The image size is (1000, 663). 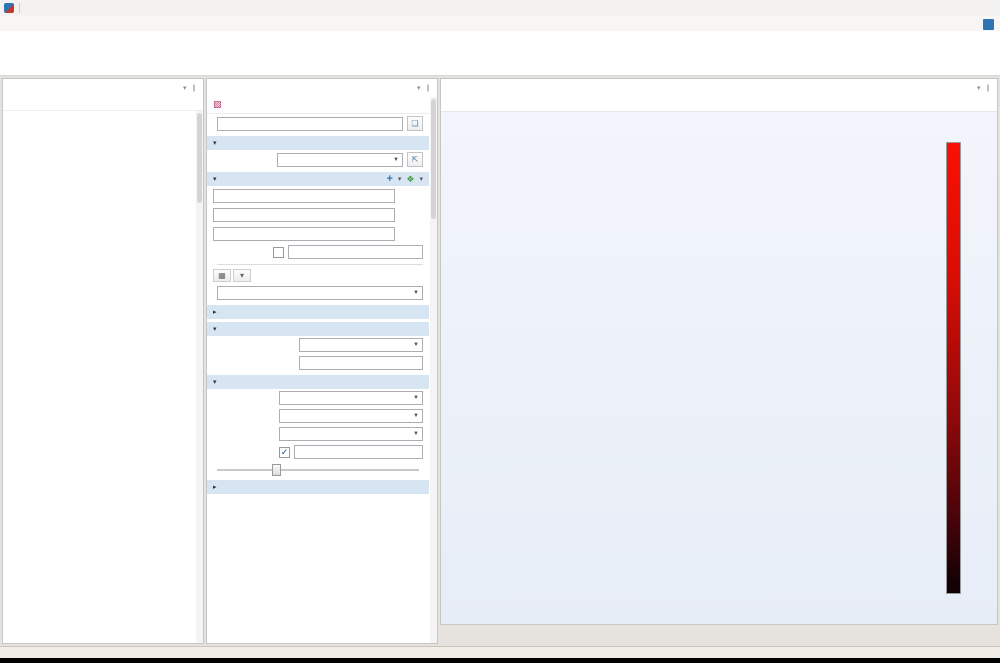 I want to click on table-settings-button: ▦, so click(x=222, y=275).